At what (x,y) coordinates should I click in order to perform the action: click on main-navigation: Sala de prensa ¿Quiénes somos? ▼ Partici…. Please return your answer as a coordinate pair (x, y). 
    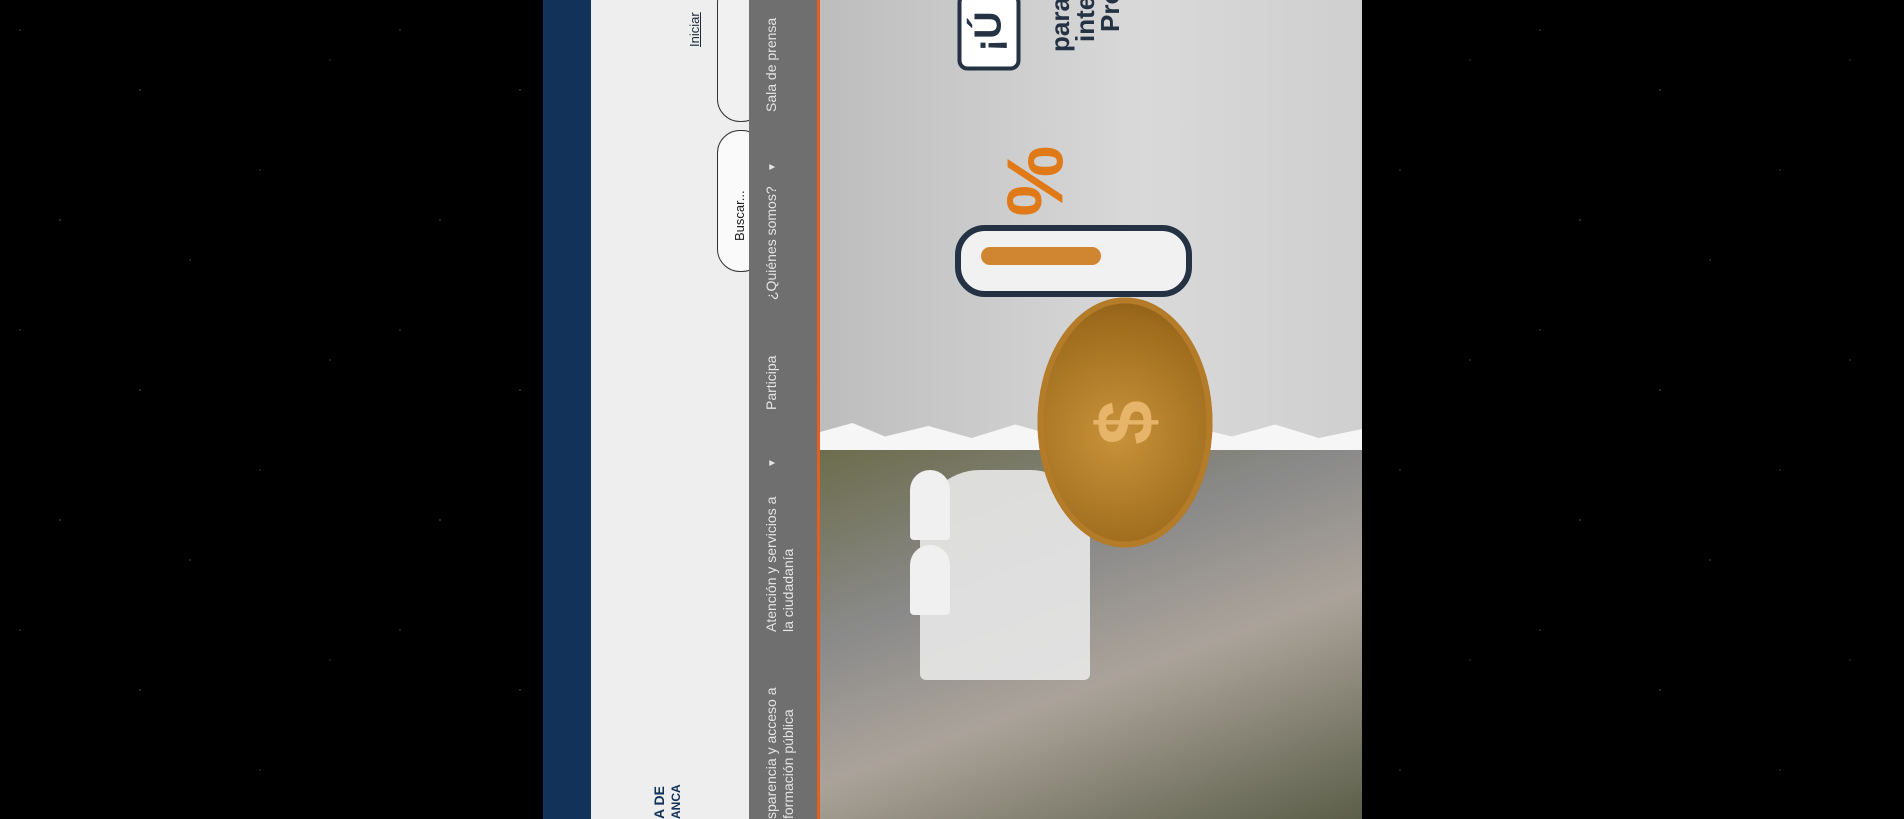
    Looking at the image, I should click on (783, 409).